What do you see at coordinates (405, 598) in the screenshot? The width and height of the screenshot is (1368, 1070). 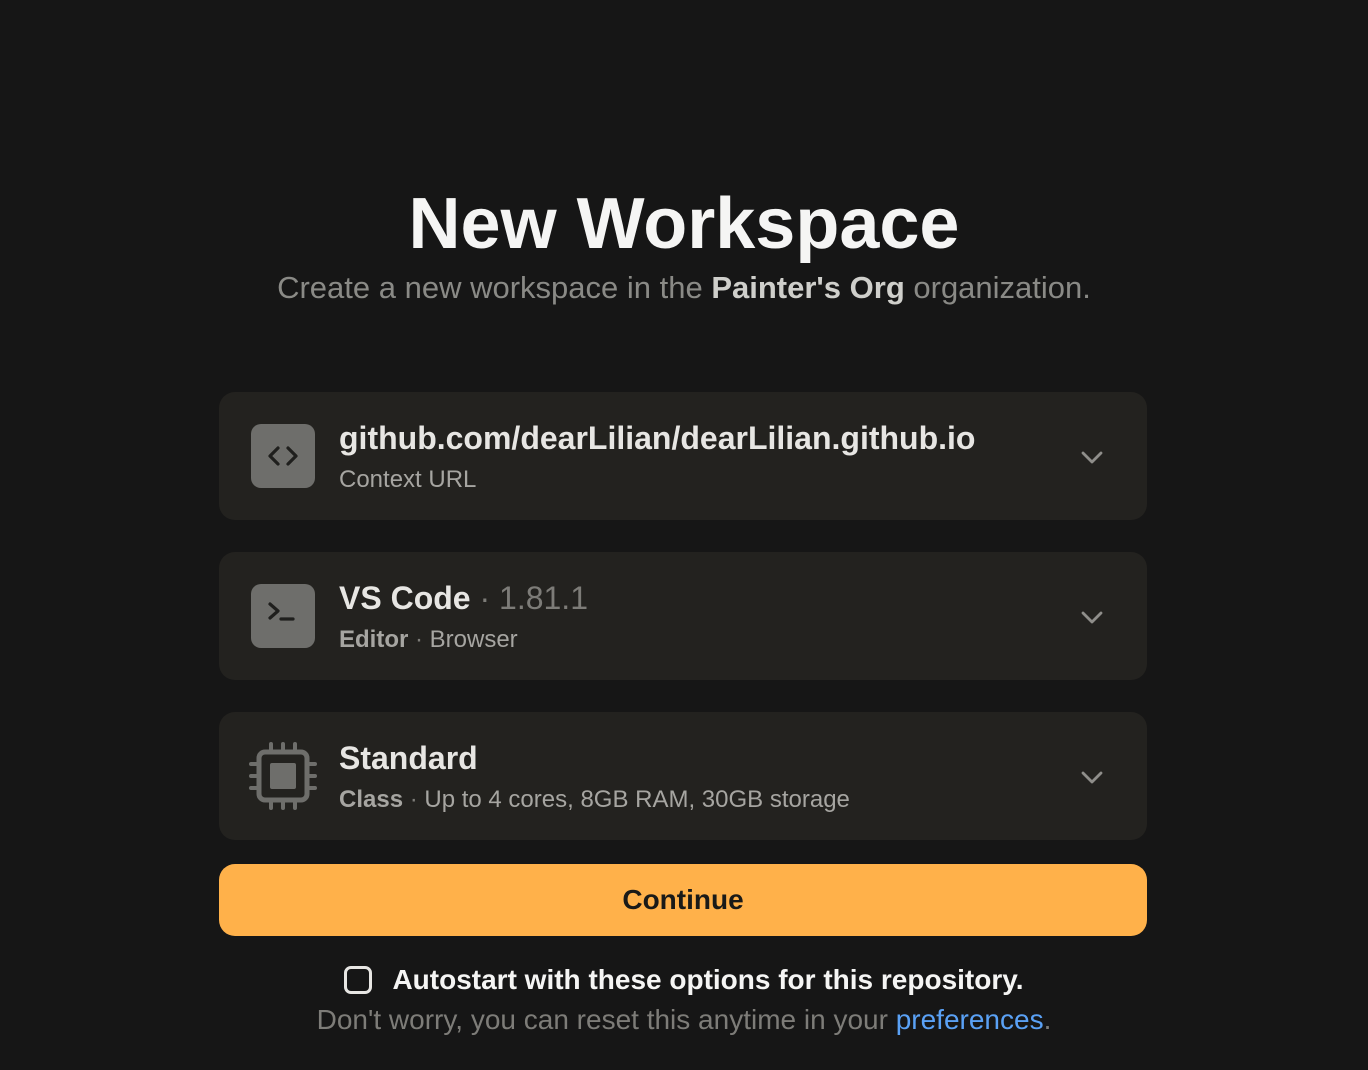 I see `editor-name: VS Code` at bounding box center [405, 598].